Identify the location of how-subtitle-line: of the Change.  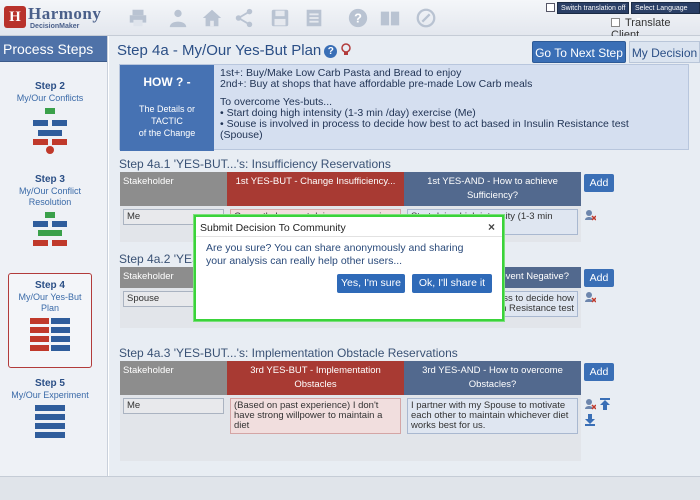
(167, 133).